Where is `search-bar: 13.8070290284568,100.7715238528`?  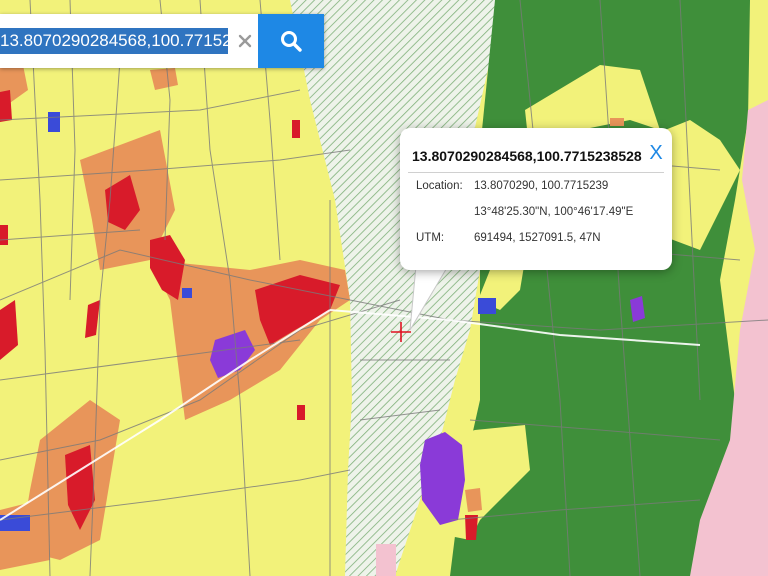
search-bar: 13.8070290284568,100.7715238528 is located at coordinates (162, 41).